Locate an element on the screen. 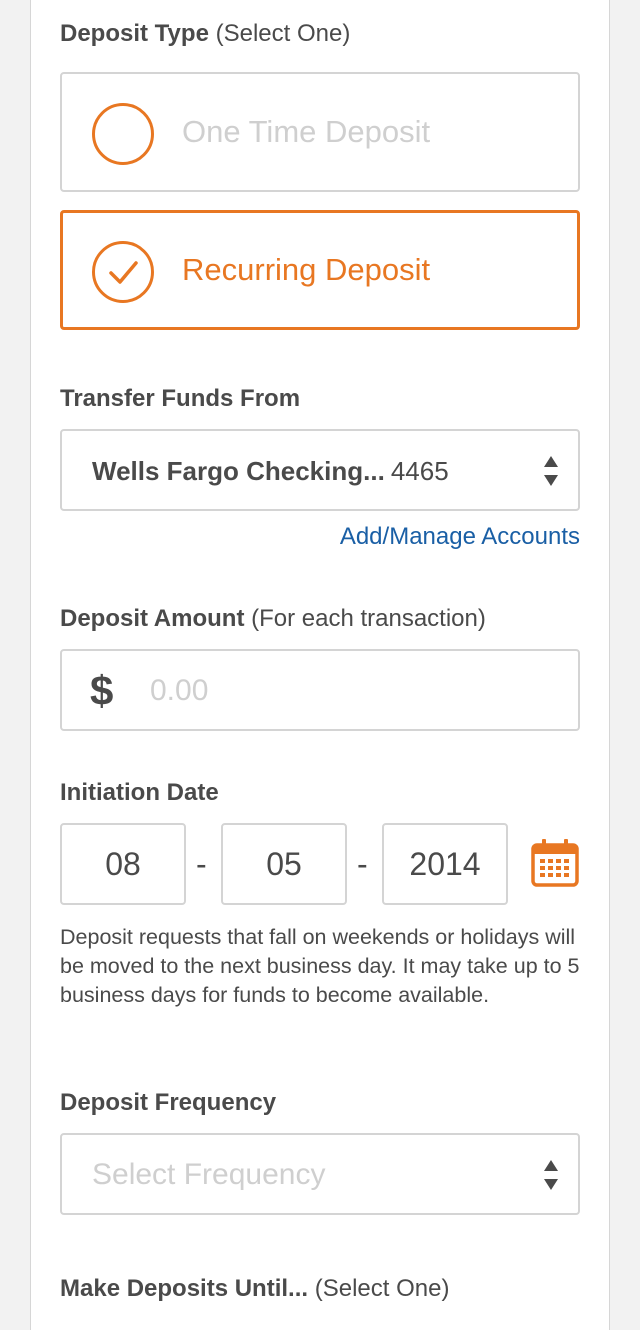 The height and width of the screenshot is (1330, 640). transfer-funds-label: Transfer Funds From is located at coordinates (180, 398).